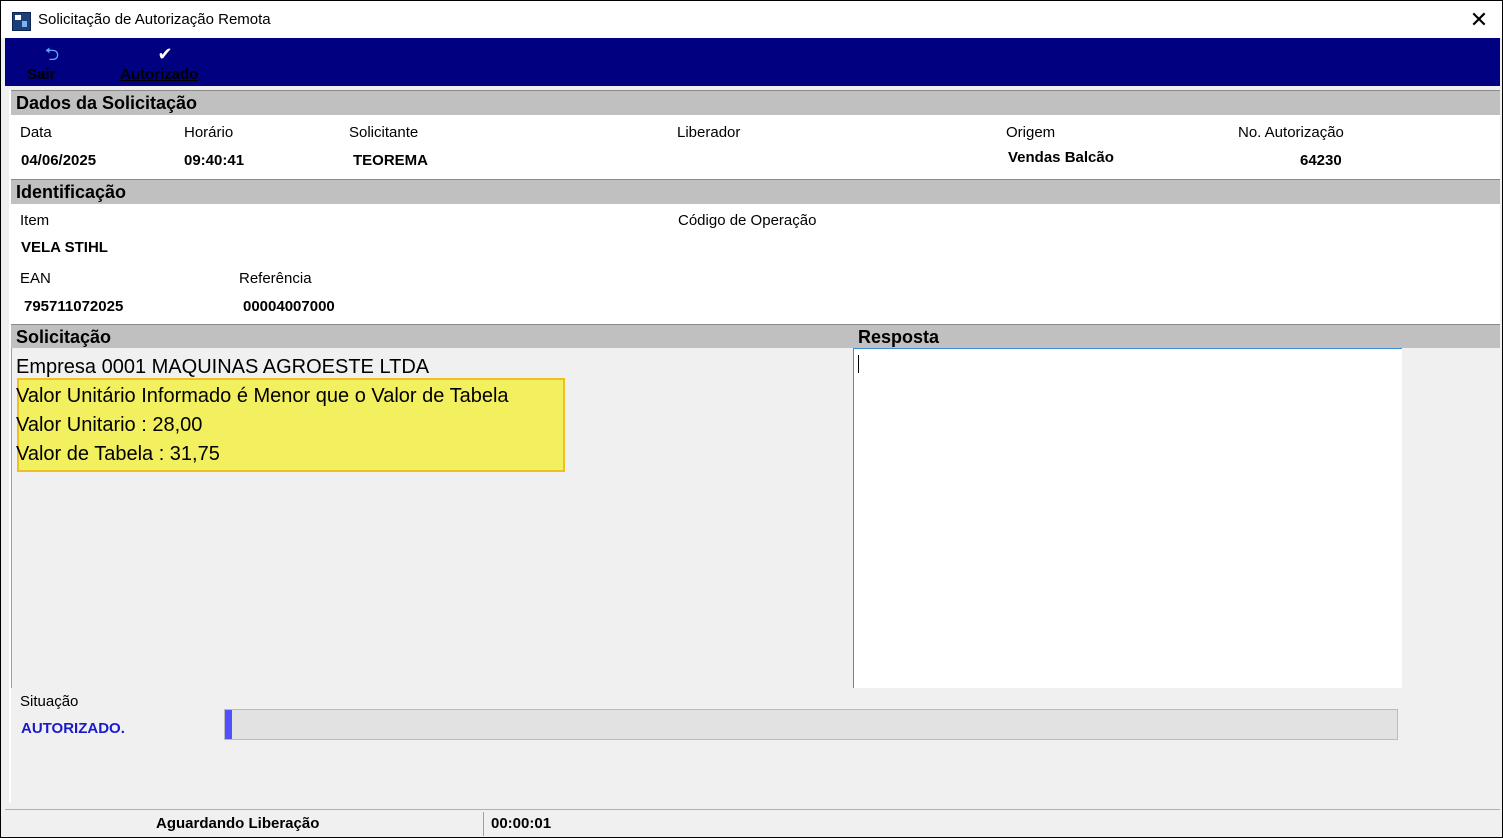  I want to click on progress-bar, so click(811, 724).